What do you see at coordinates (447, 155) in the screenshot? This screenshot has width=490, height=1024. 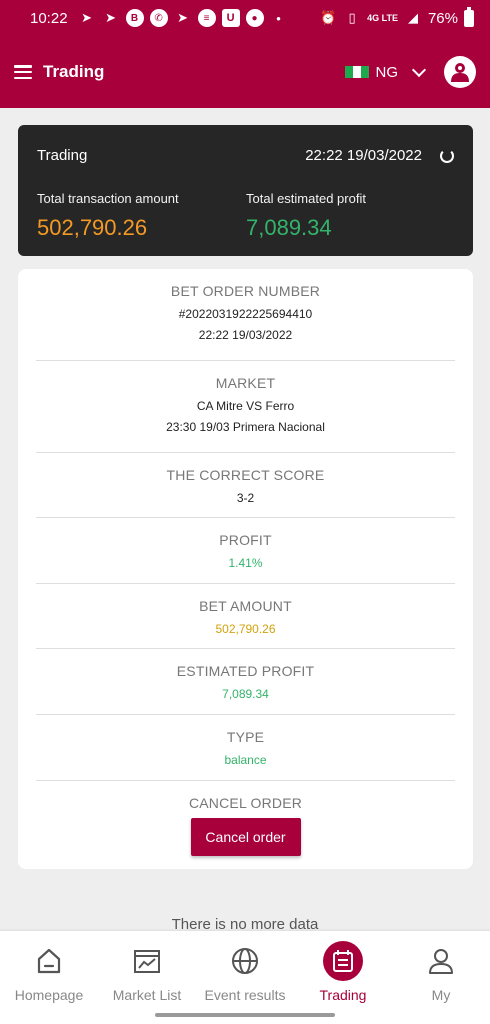 I see `refresh-icon` at bounding box center [447, 155].